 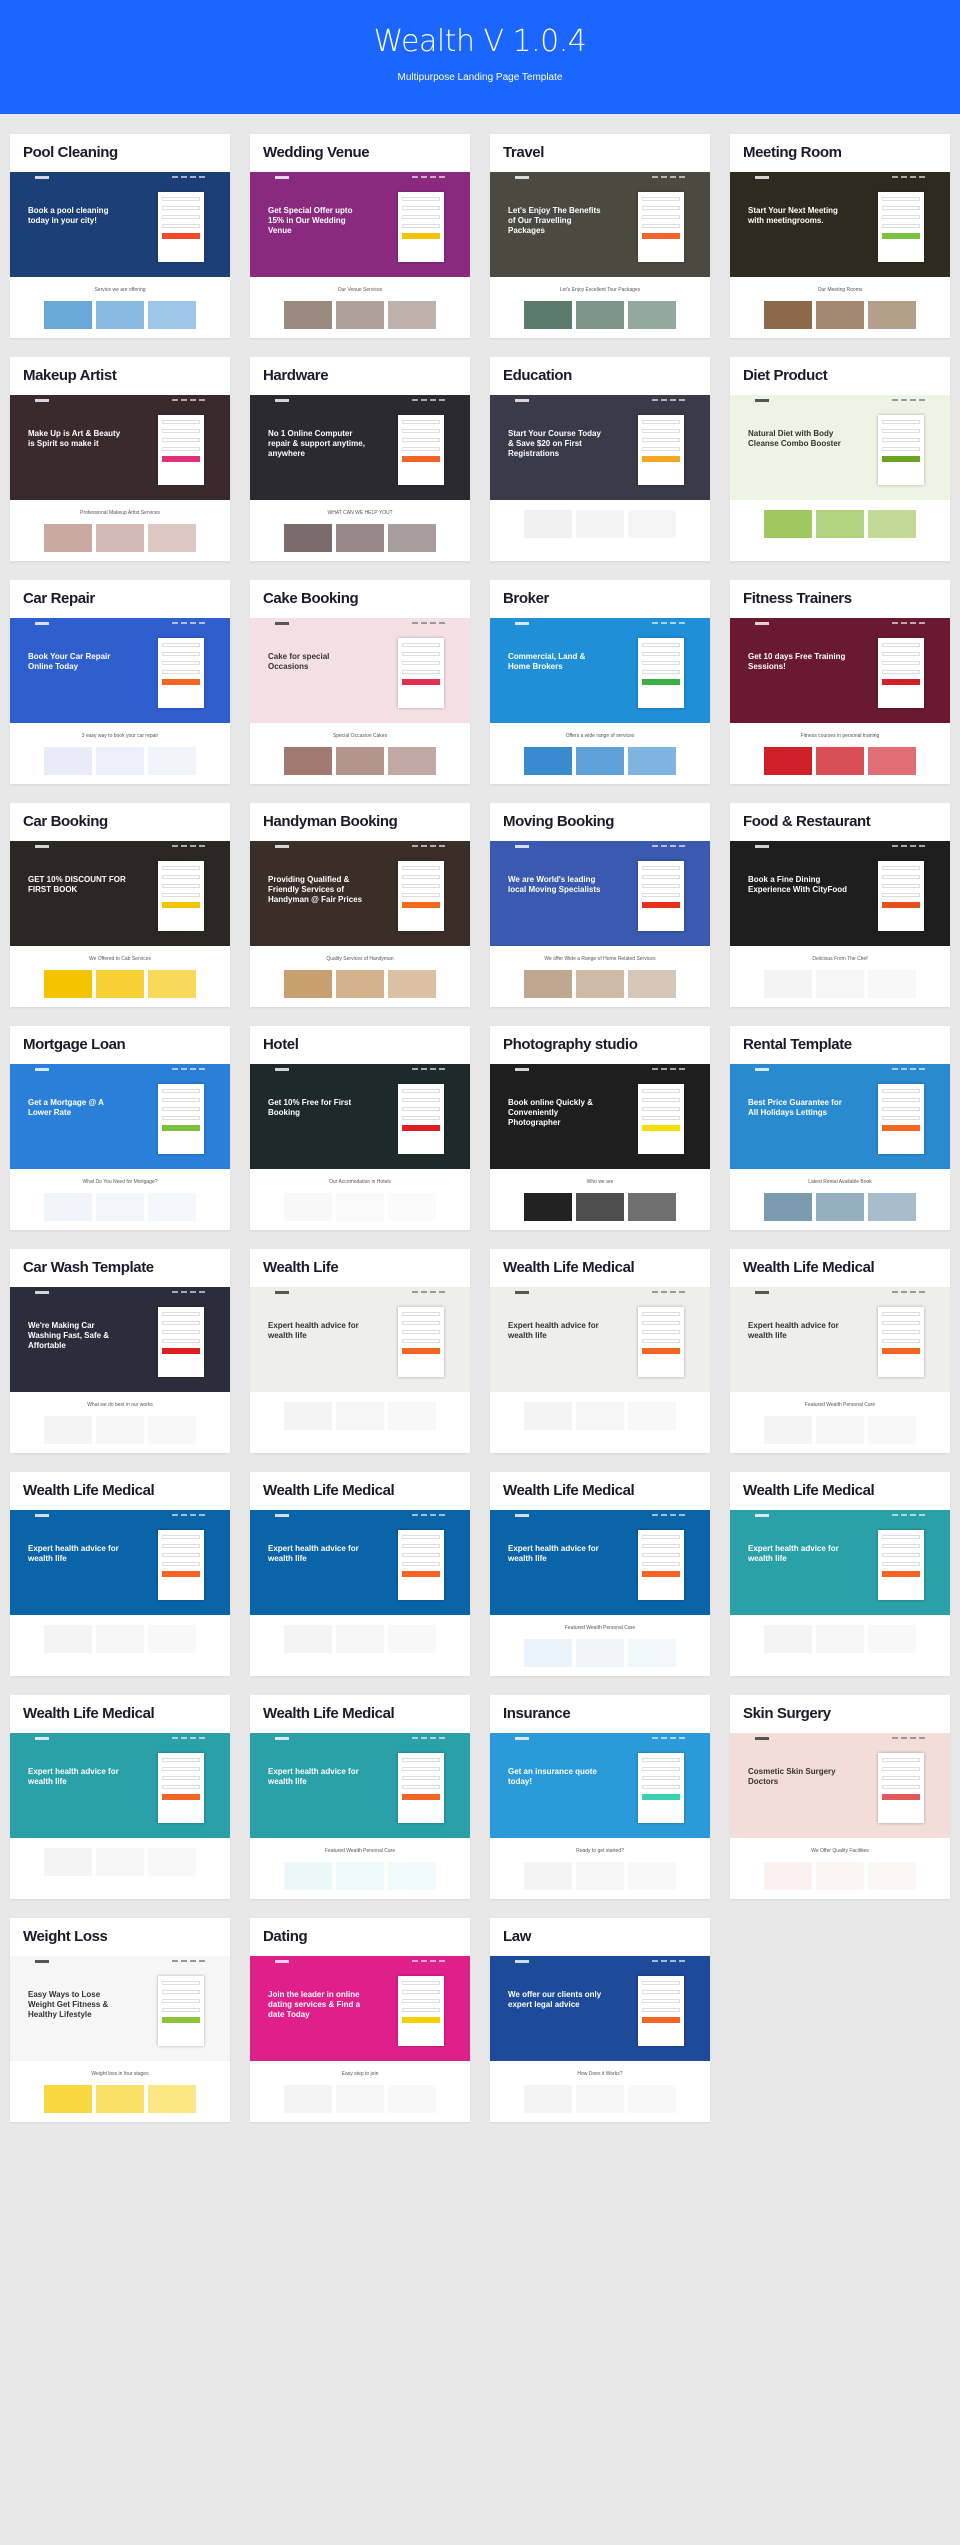 What do you see at coordinates (600, 1714) in the screenshot?
I see `template-title: Insurance` at bounding box center [600, 1714].